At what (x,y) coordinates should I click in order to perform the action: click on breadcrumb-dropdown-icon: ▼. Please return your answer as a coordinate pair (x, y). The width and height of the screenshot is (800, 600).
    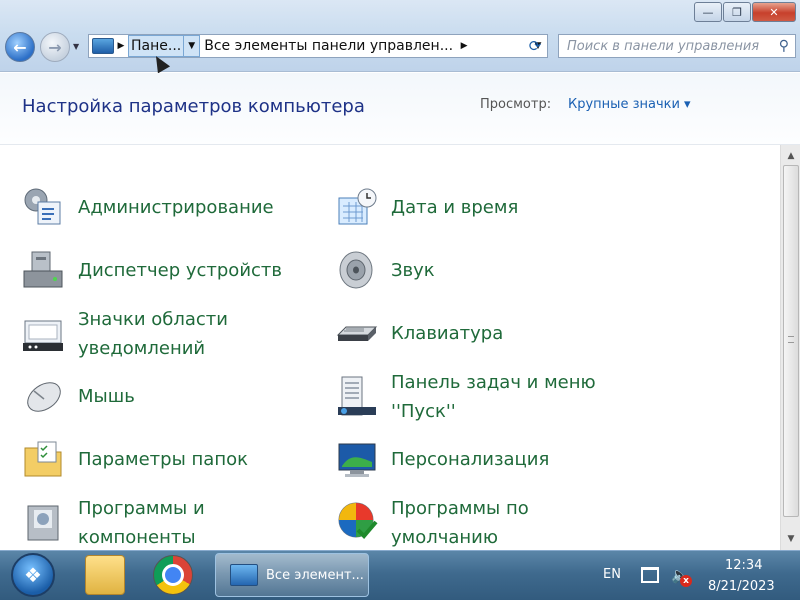
    Looking at the image, I should click on (192, 46).